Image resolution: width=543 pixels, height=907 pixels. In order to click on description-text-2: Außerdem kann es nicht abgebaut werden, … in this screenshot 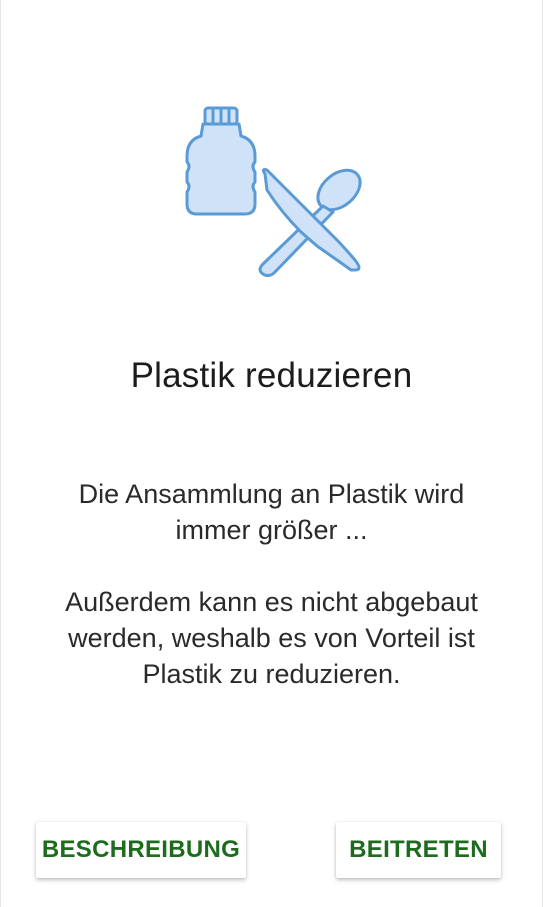, I will do `click(271, 638)`.